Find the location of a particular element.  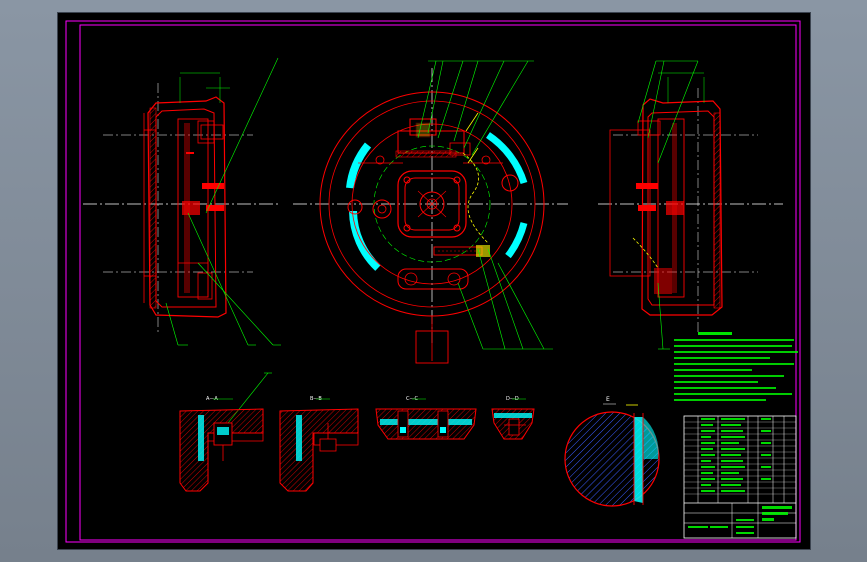

section-views: A—A B—B C—C D—D is located at coordinates (357, 432).